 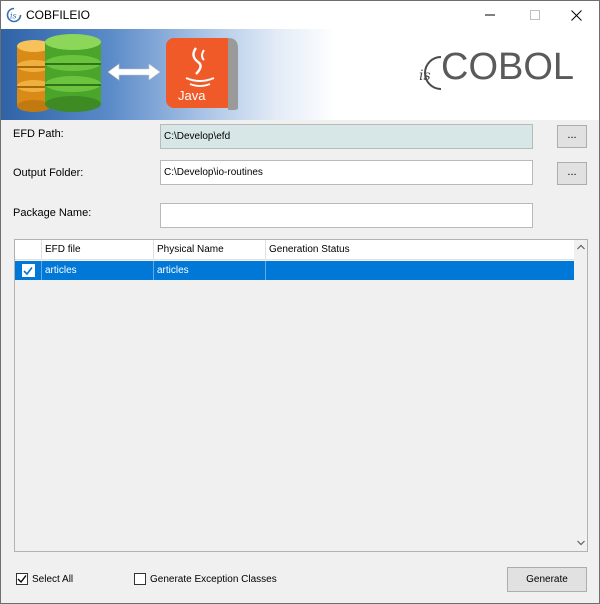 I want to click on scroll-down-button, so click(x=580, y=543).